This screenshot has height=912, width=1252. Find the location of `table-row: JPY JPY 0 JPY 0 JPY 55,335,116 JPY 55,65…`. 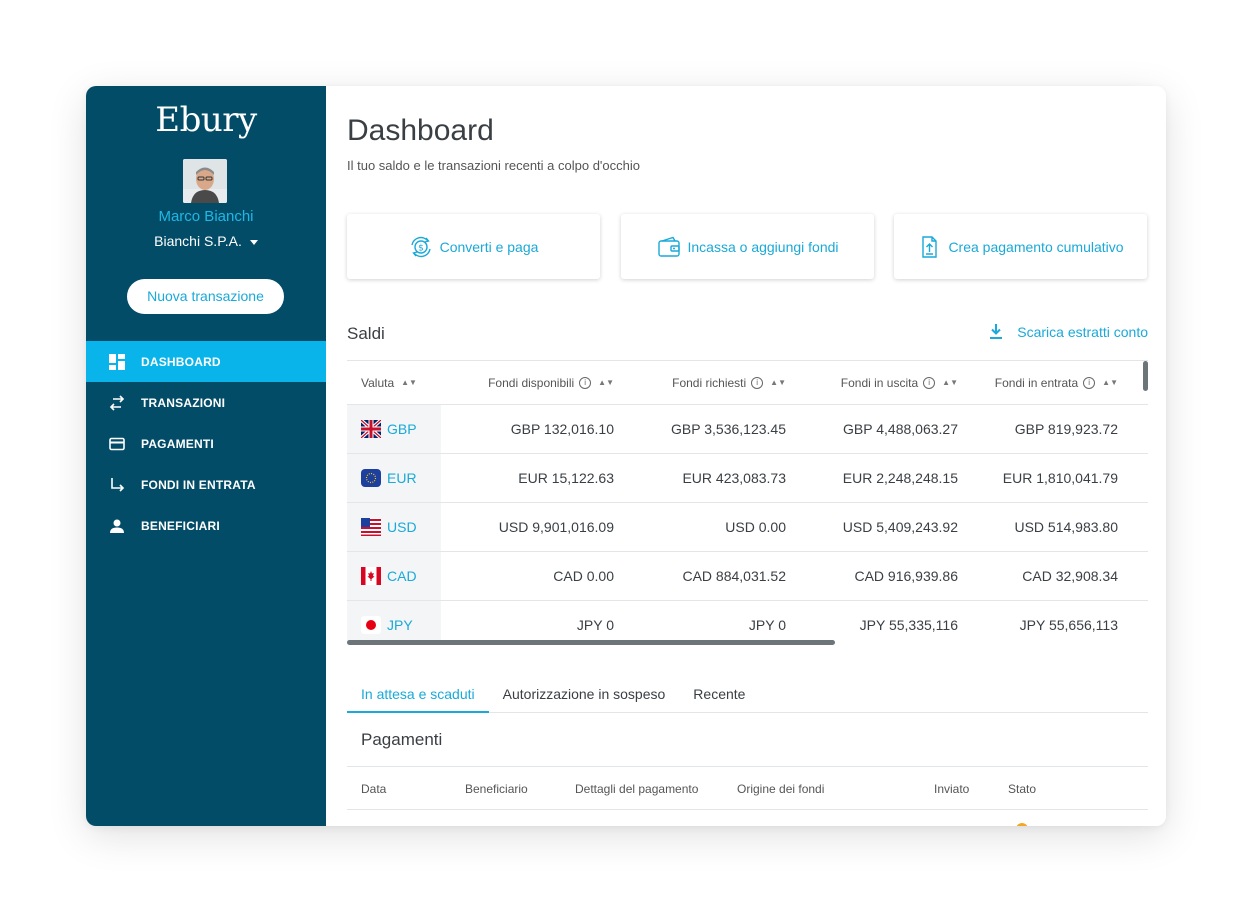

table-row: JPY JPY 0 JPY 0 JPY 55,335,116 JPY 55,65… is located at coordinates (747, 621).